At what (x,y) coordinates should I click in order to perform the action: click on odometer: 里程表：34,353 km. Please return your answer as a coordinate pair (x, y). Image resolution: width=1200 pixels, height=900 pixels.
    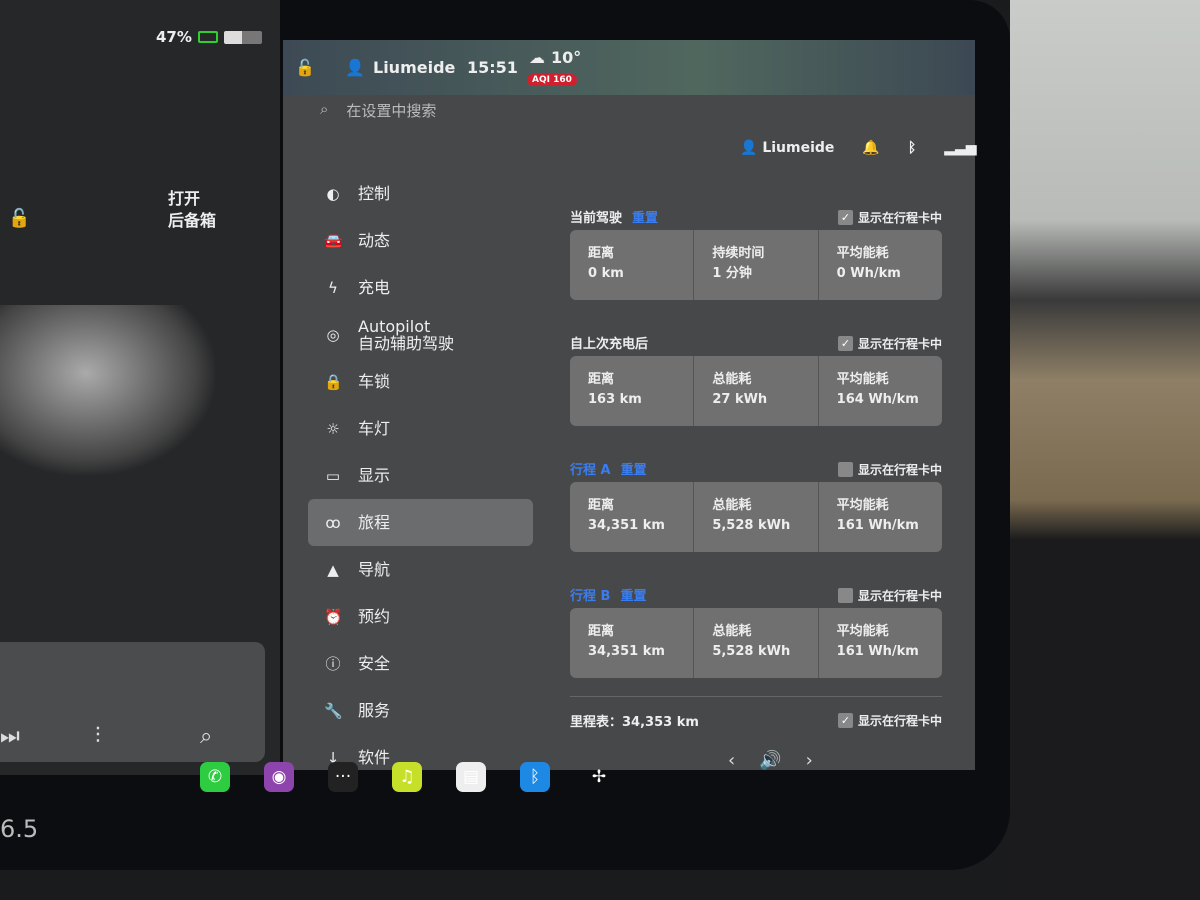
    Looking at the image, I should click on (634, 722).